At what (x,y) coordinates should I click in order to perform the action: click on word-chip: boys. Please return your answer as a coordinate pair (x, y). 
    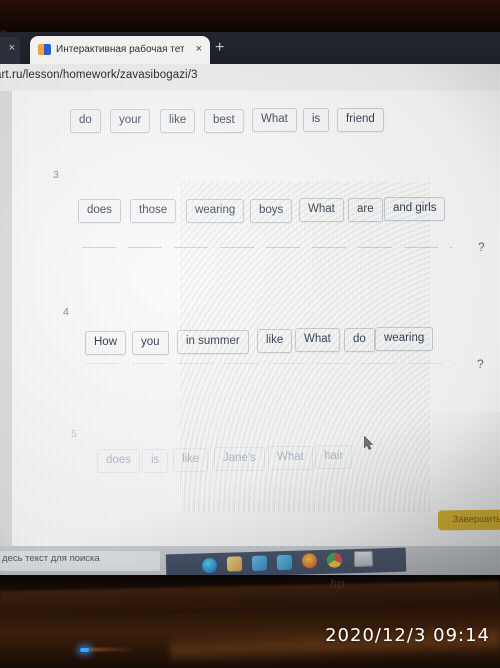
    Looking at the image, I should click on (271, 211).